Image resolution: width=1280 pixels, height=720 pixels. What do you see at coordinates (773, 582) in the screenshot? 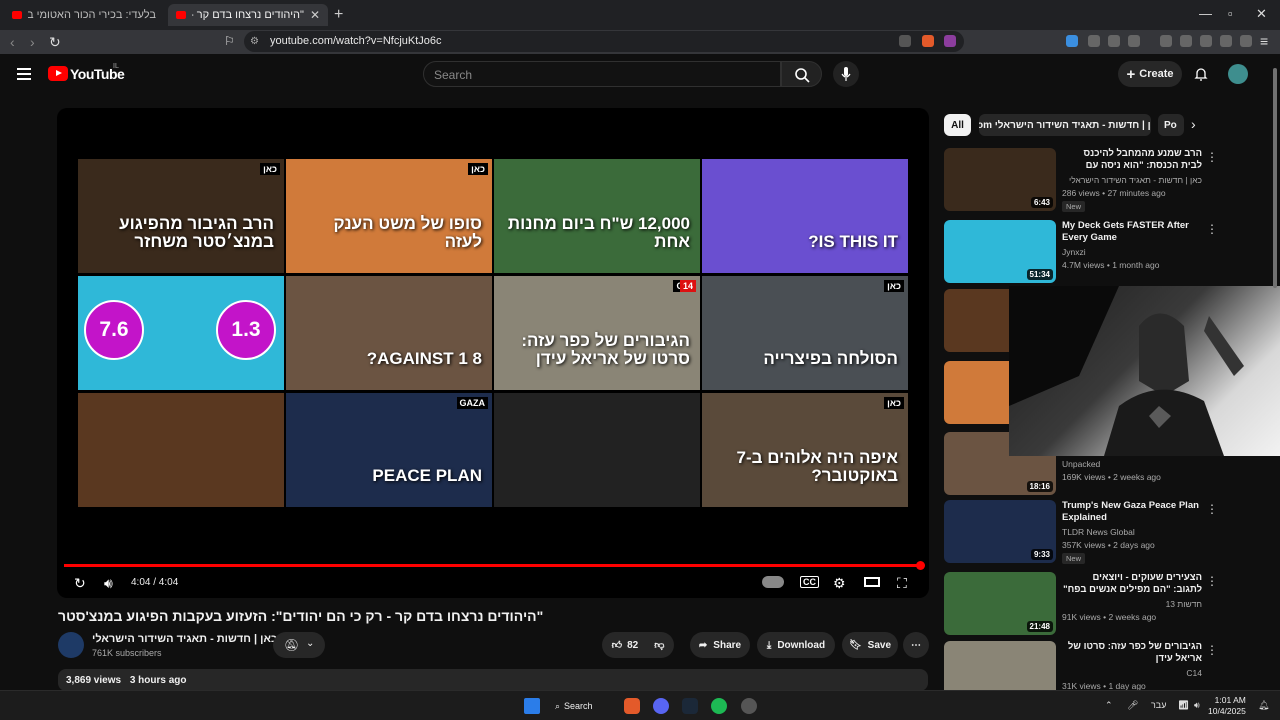
I see `autoplay-toggle` at bounding box center [773, 582].